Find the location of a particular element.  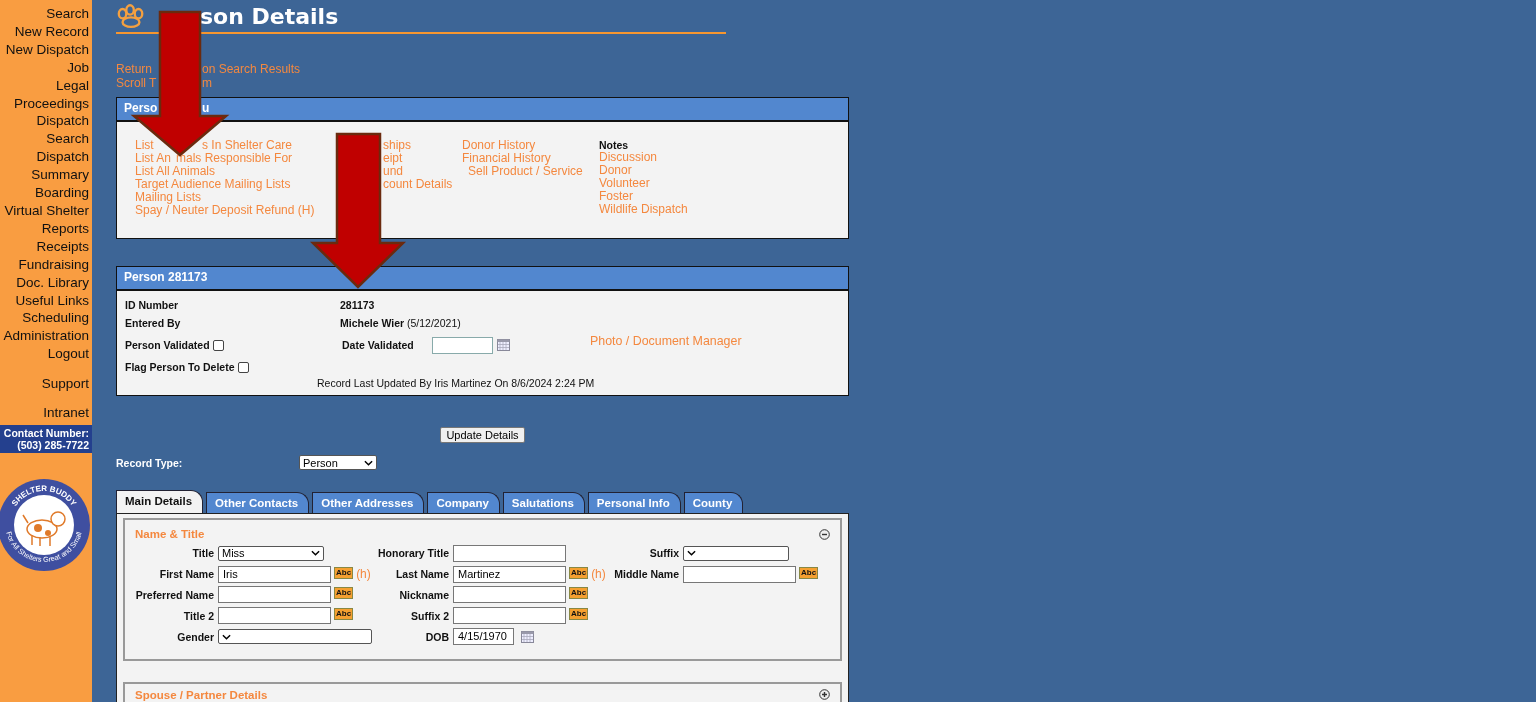

sidebar-link: Support is located at coordinates (66, 383).